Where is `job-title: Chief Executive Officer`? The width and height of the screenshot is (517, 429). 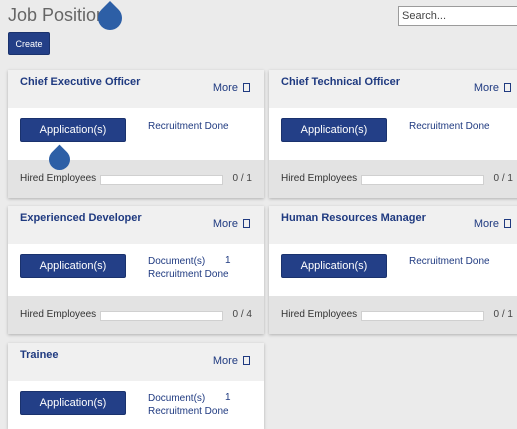 job-title: Chief Executive Officer is located at coordinates (80, 82).